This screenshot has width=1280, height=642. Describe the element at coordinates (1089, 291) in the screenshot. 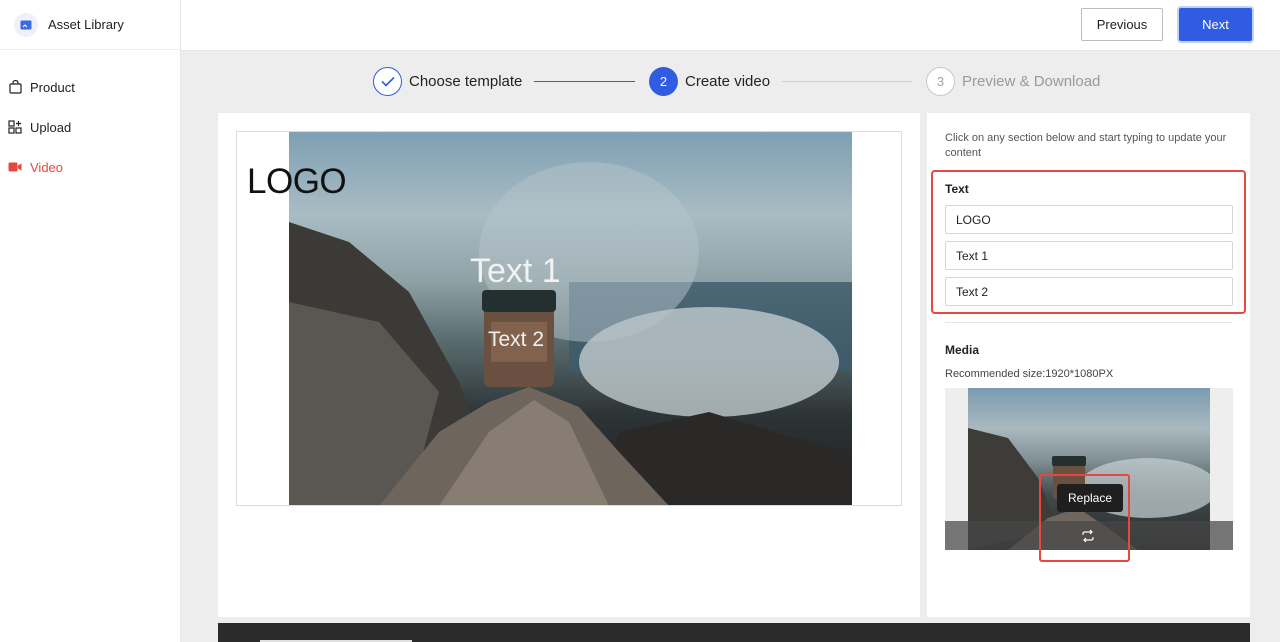

I see `text-2-field` at that location.